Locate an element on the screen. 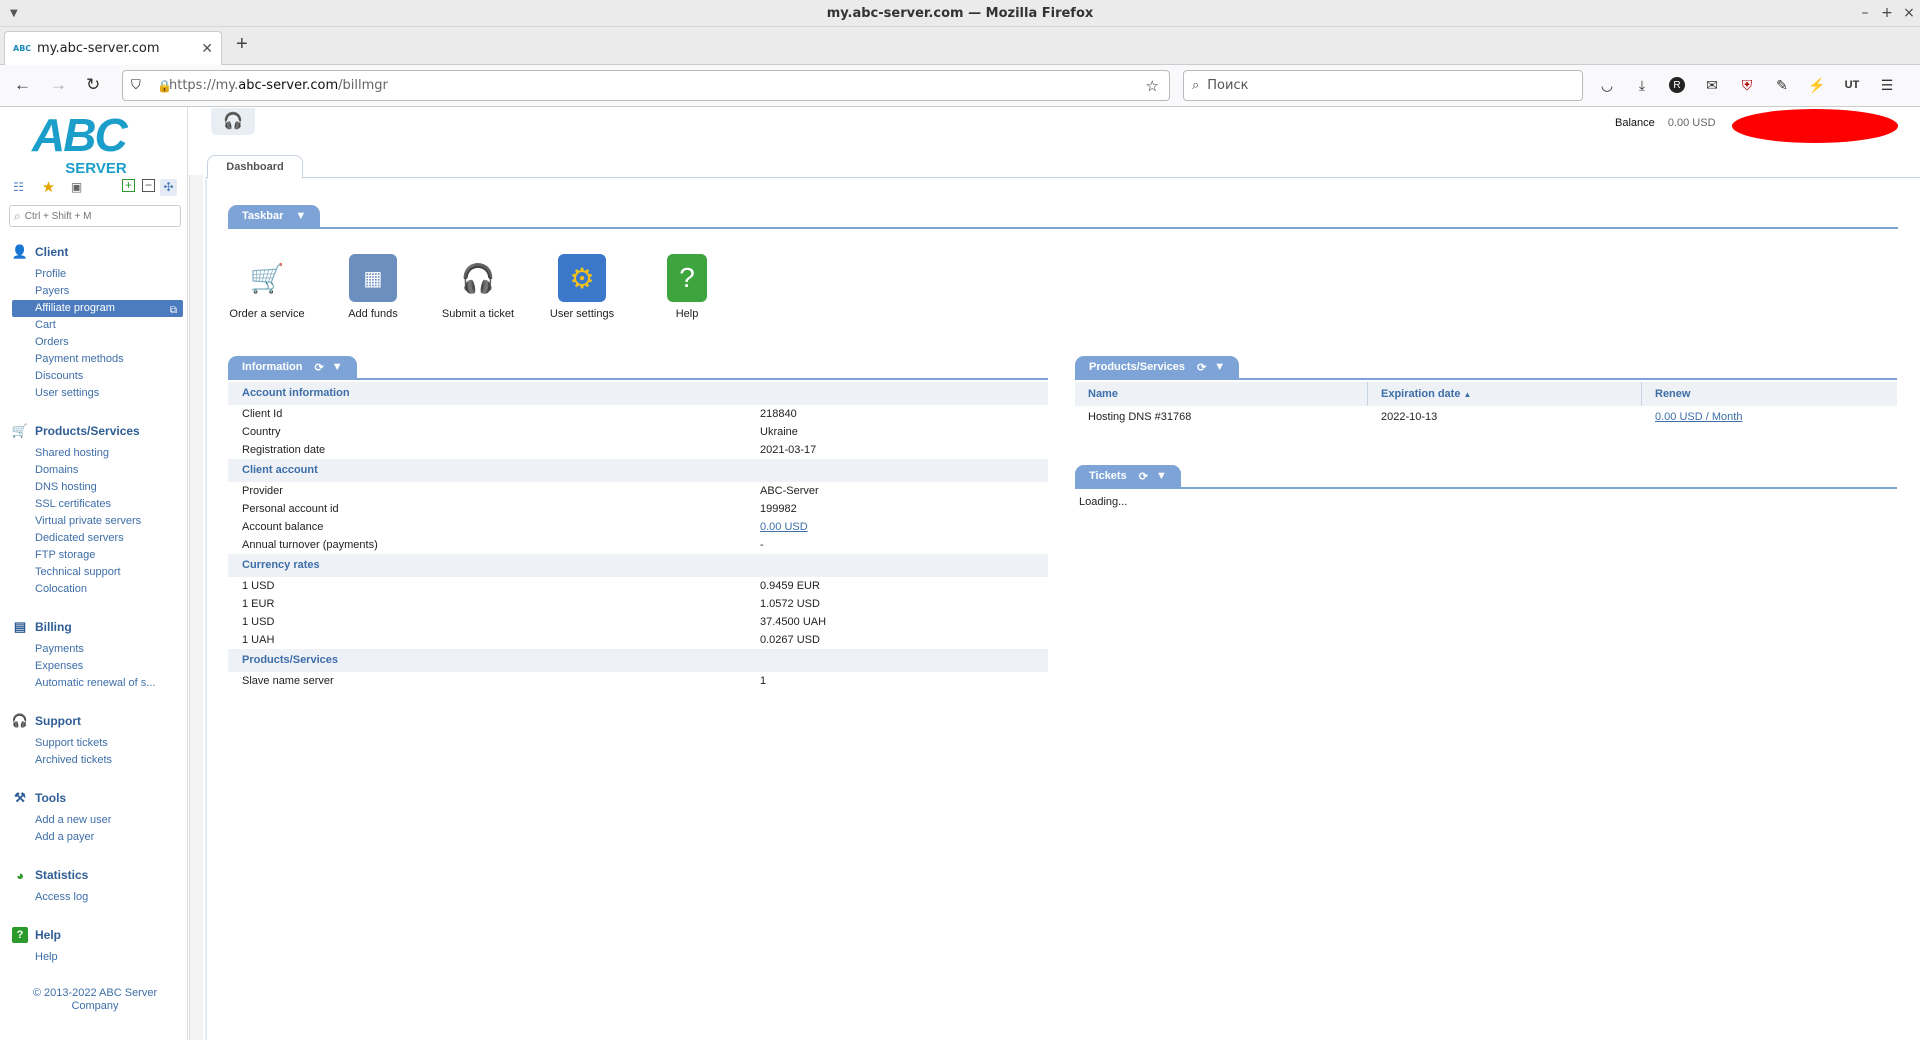 This screenshot has height=1040, width=1920. extension-r-icon: R is located at coordinates (1677, 85).